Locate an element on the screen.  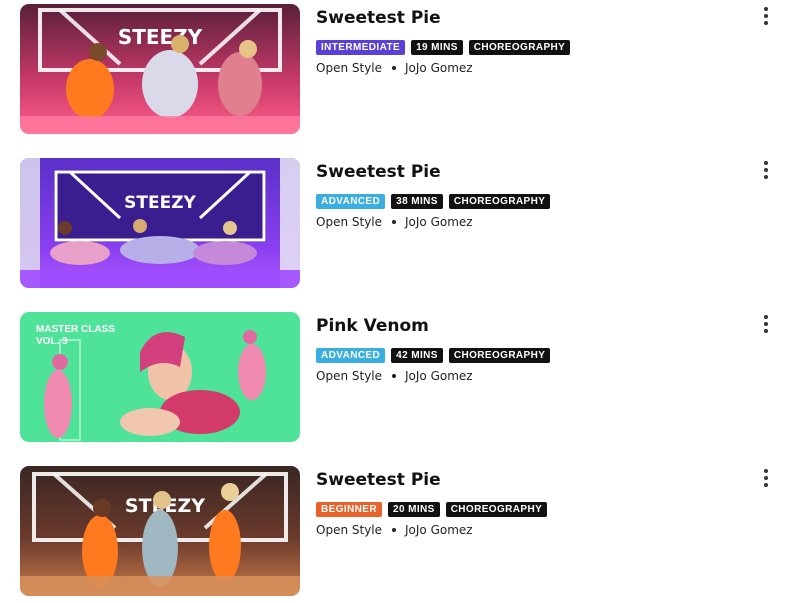
dancers-purple-room-thumbnail: STEEZY is located at coordinates (160, 223).